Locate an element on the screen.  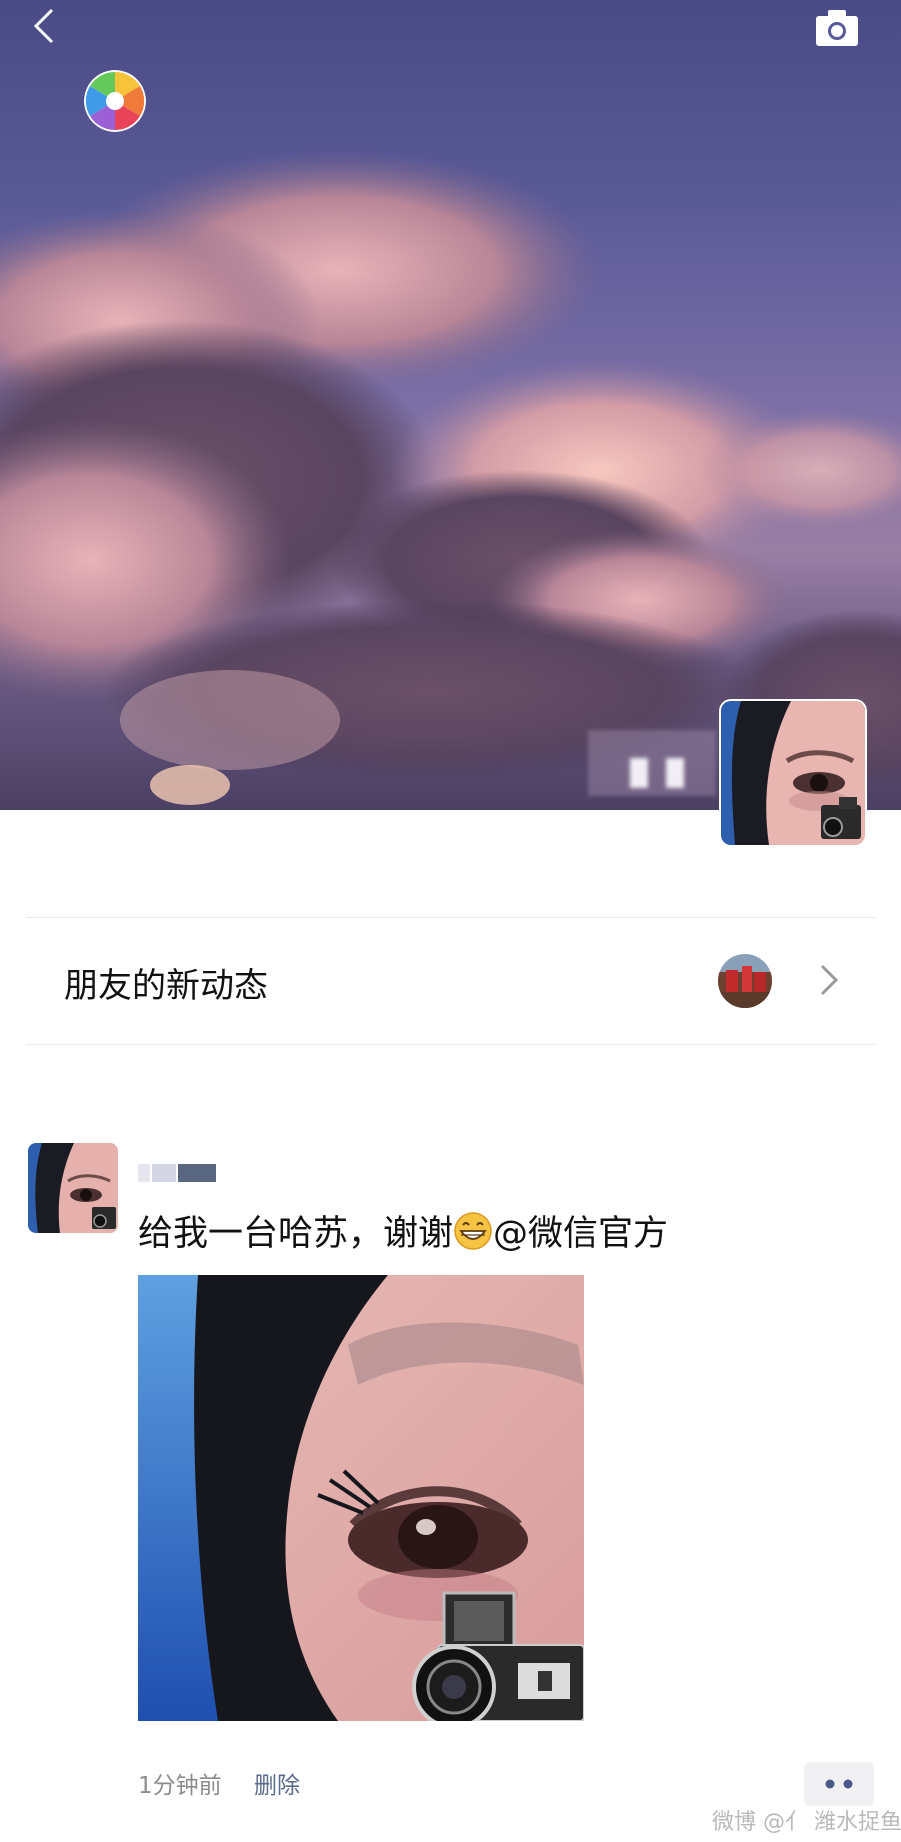
post-content: 给我一台哈苏，谢谢 @微信官方 is located at coordinates (403, 1230).